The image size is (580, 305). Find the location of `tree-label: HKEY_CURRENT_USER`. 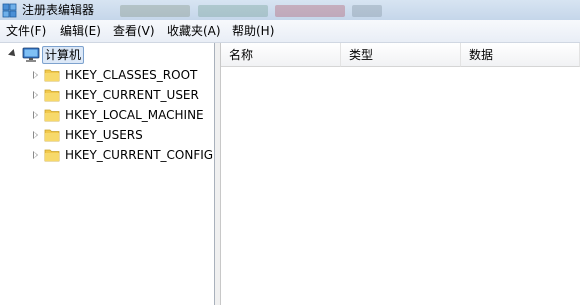

tree-label: HKEY_CURRENT_USER is located at coordinates (132, 95).